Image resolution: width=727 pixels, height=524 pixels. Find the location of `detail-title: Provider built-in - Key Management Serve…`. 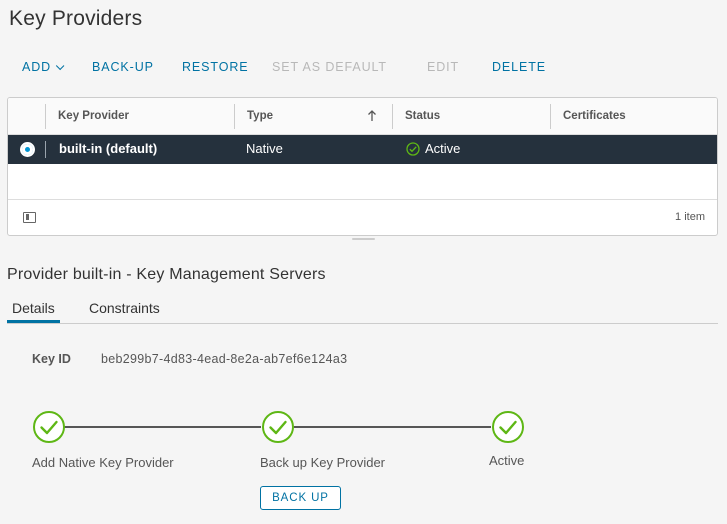

detail-title: Provider built-in - Key Management Serve… is located at coordinates (166, 274).